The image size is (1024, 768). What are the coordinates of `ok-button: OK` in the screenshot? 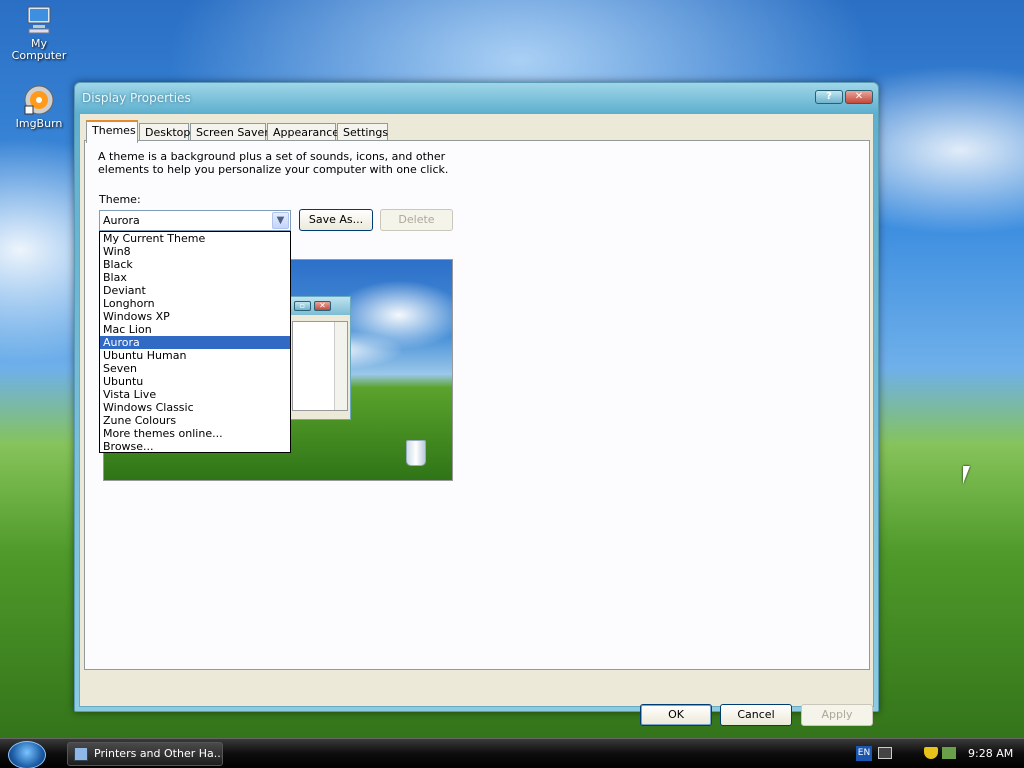 It's located at (676, 715).